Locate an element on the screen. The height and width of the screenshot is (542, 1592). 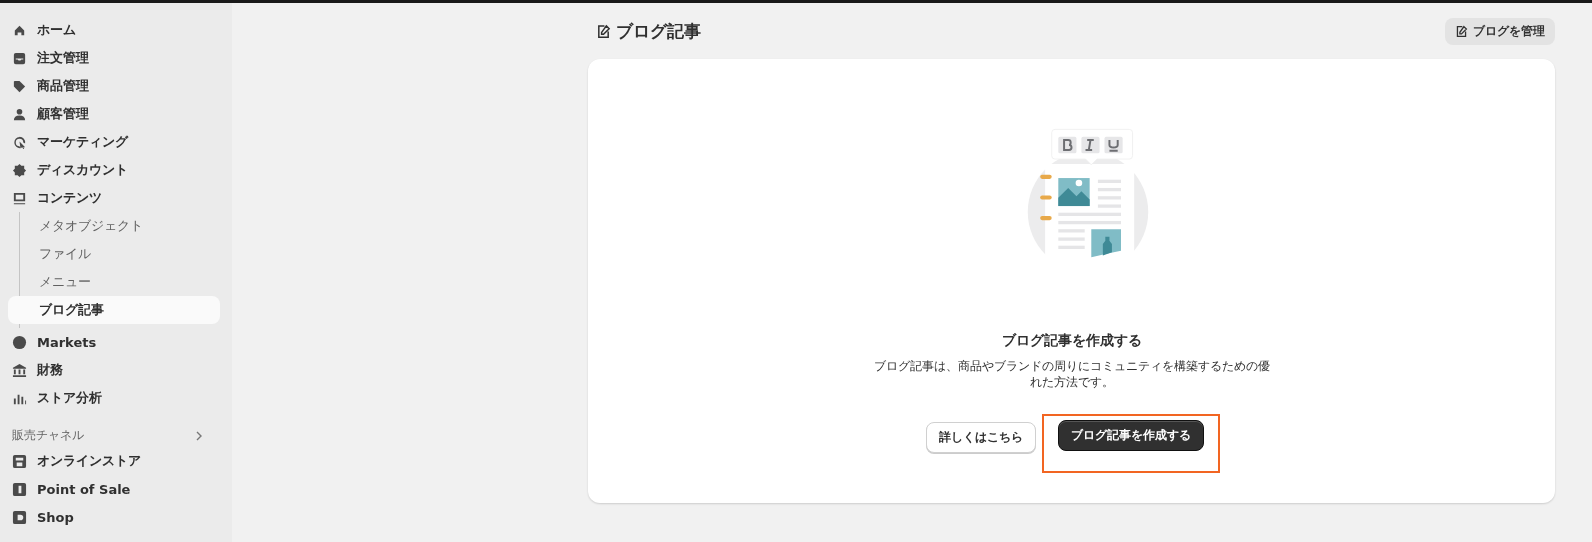
section-title: 販売チャネル is located at coordinates (48, 435).